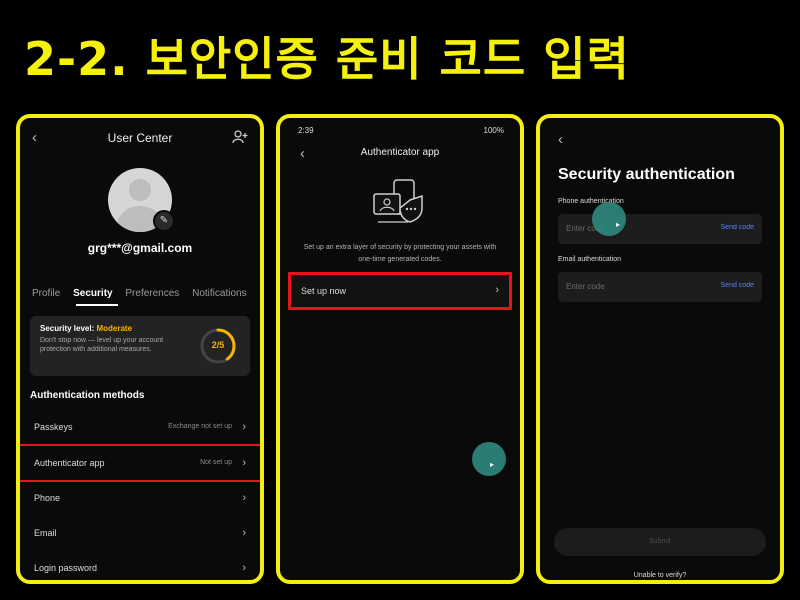 Image resolution: width=800 pixels, height=600 pixels. What do you see at coordinates (306, 130) in the screenshot?
I see `status-bar-time: 2:39` at bounding box center [306, 130].